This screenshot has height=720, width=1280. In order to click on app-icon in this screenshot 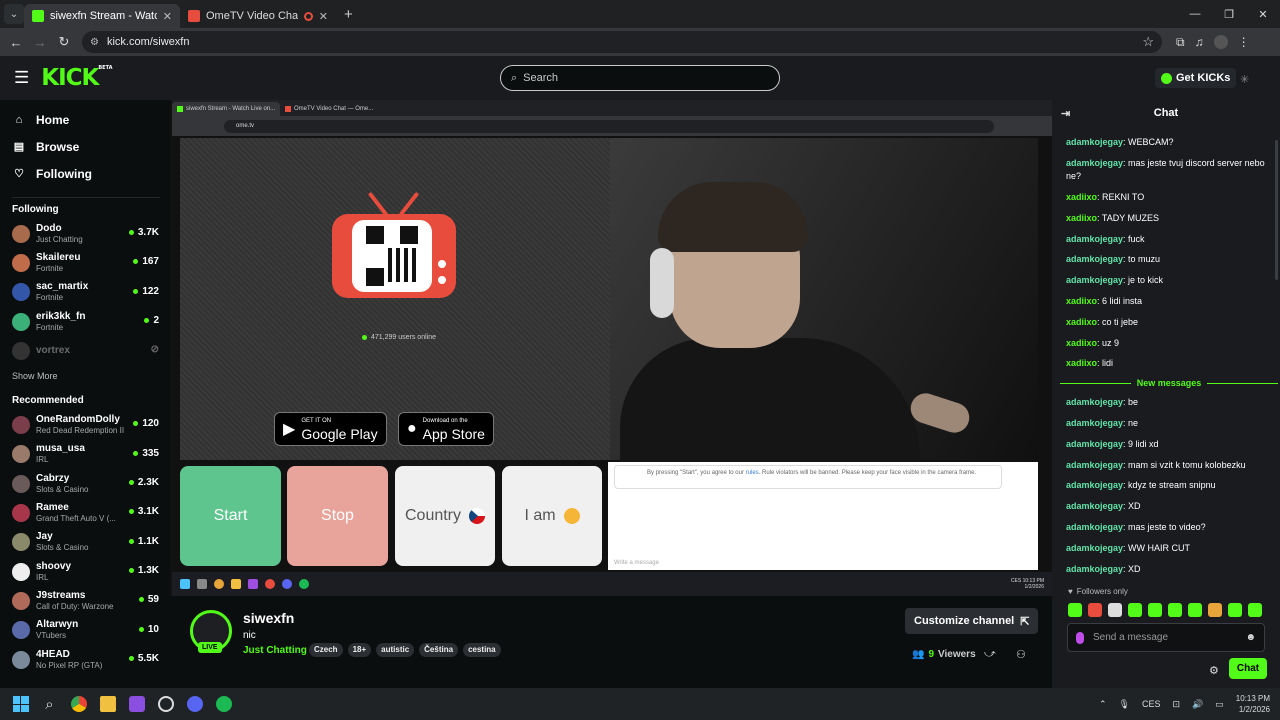, I will do `click(136, 704)`.